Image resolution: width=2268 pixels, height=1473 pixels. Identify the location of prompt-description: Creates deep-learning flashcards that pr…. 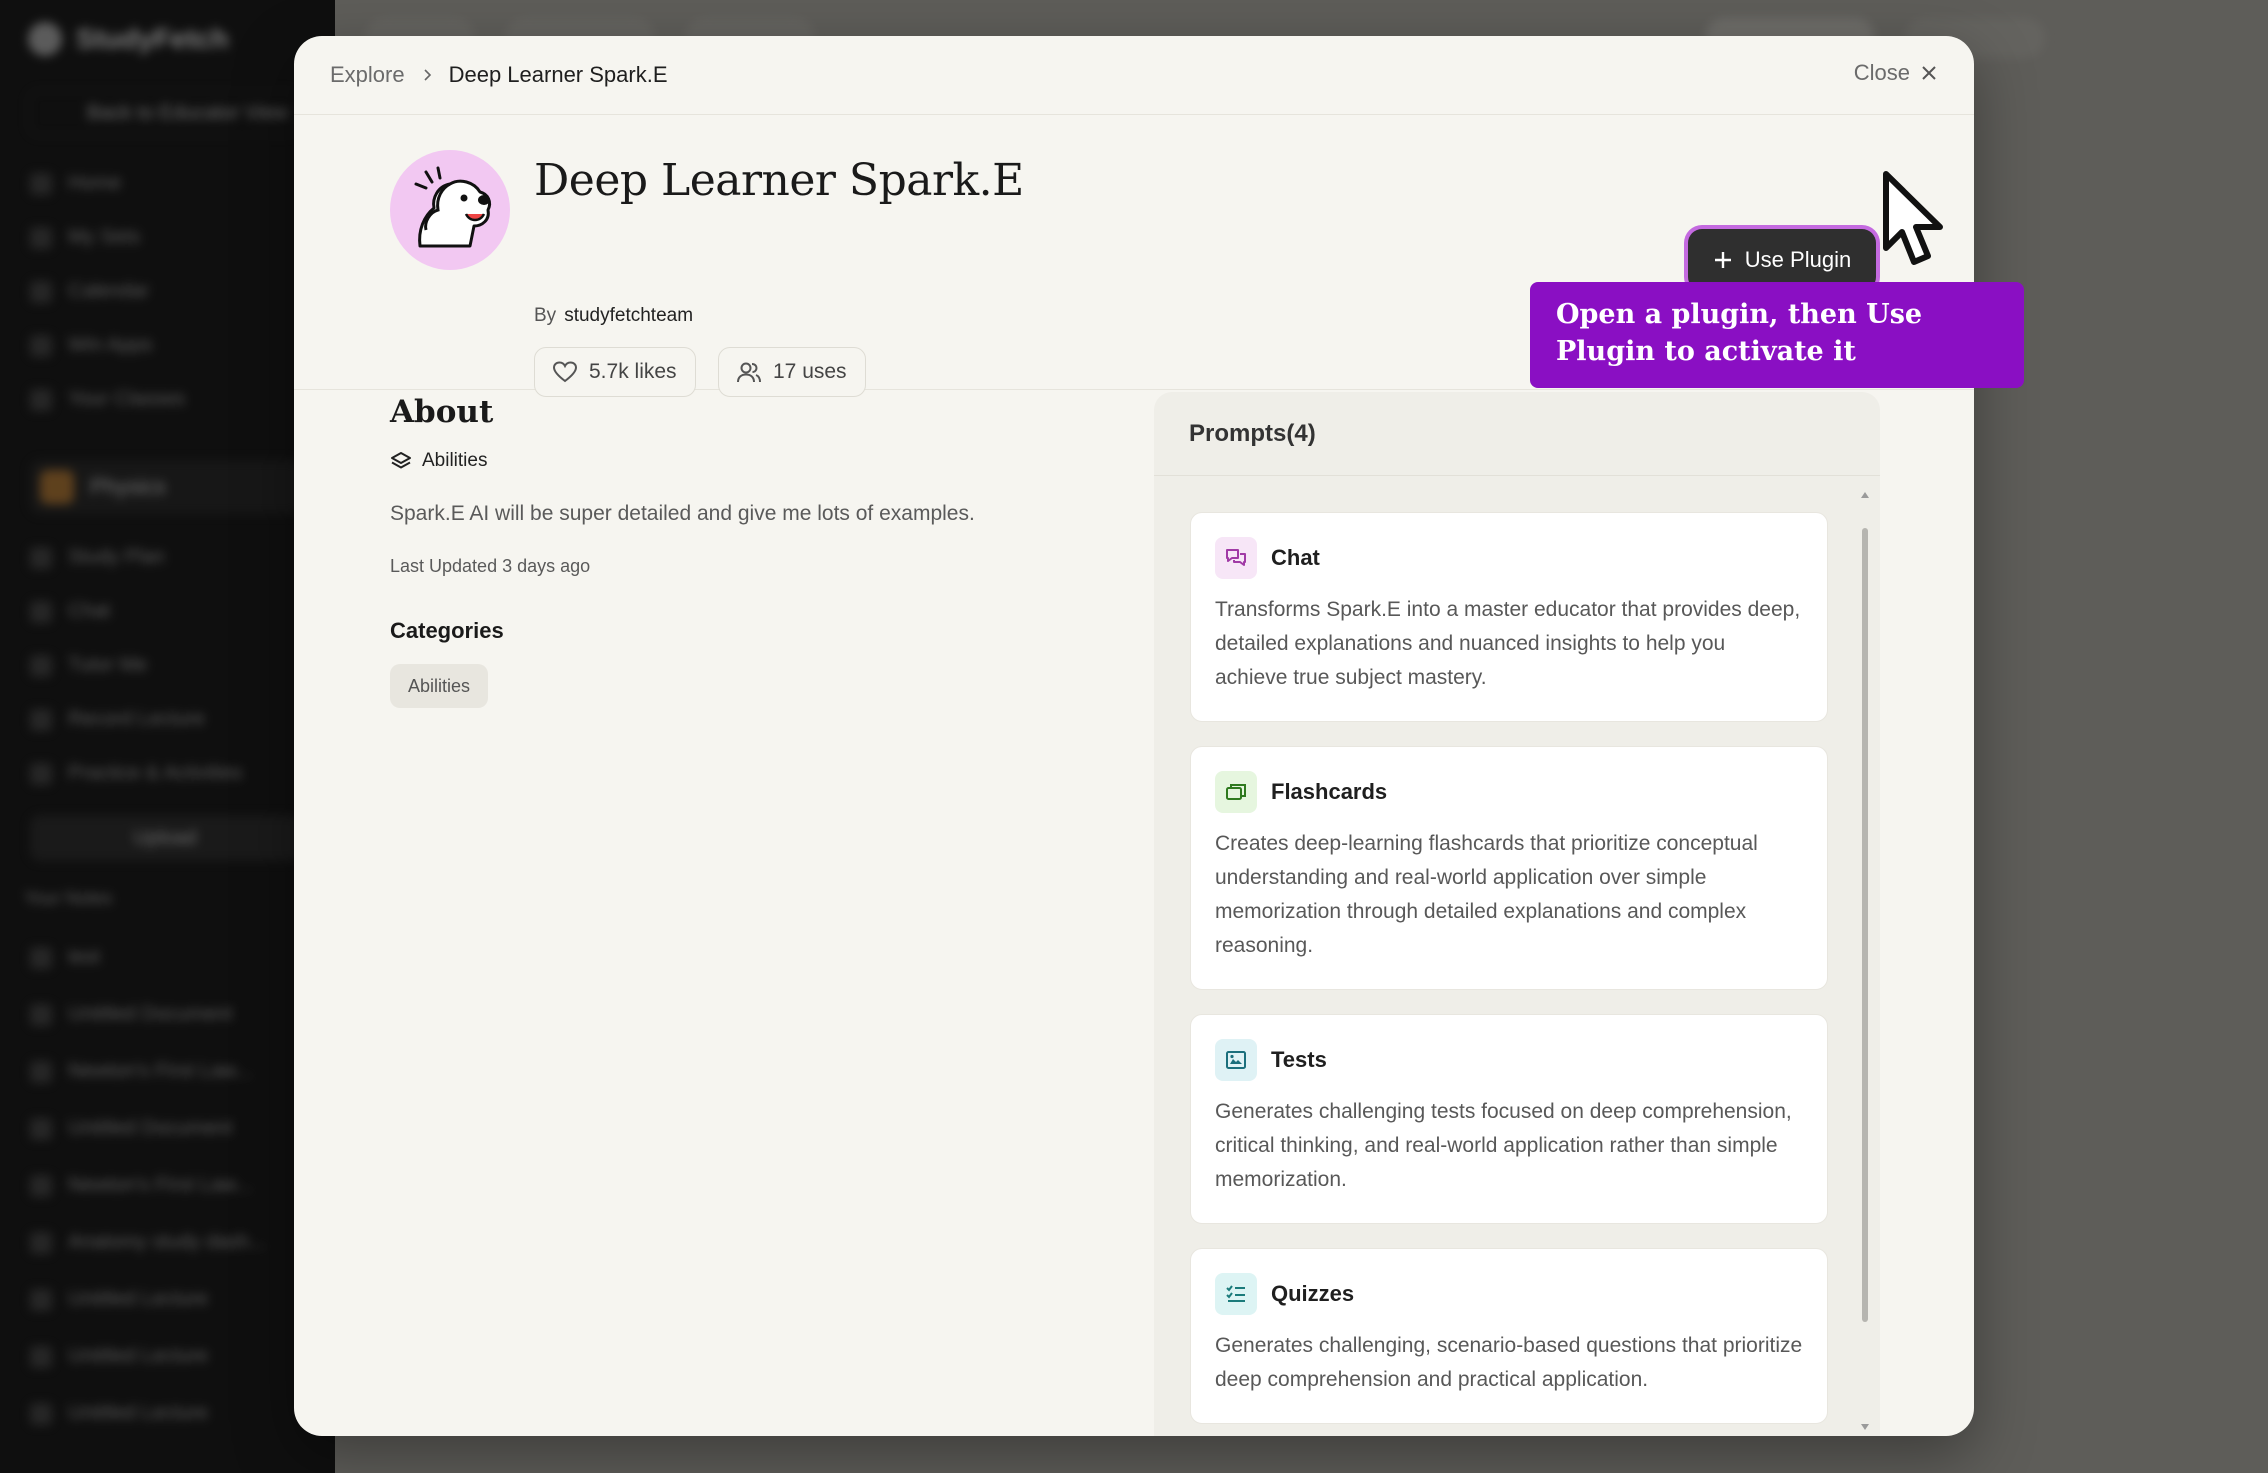
(1486, 894).